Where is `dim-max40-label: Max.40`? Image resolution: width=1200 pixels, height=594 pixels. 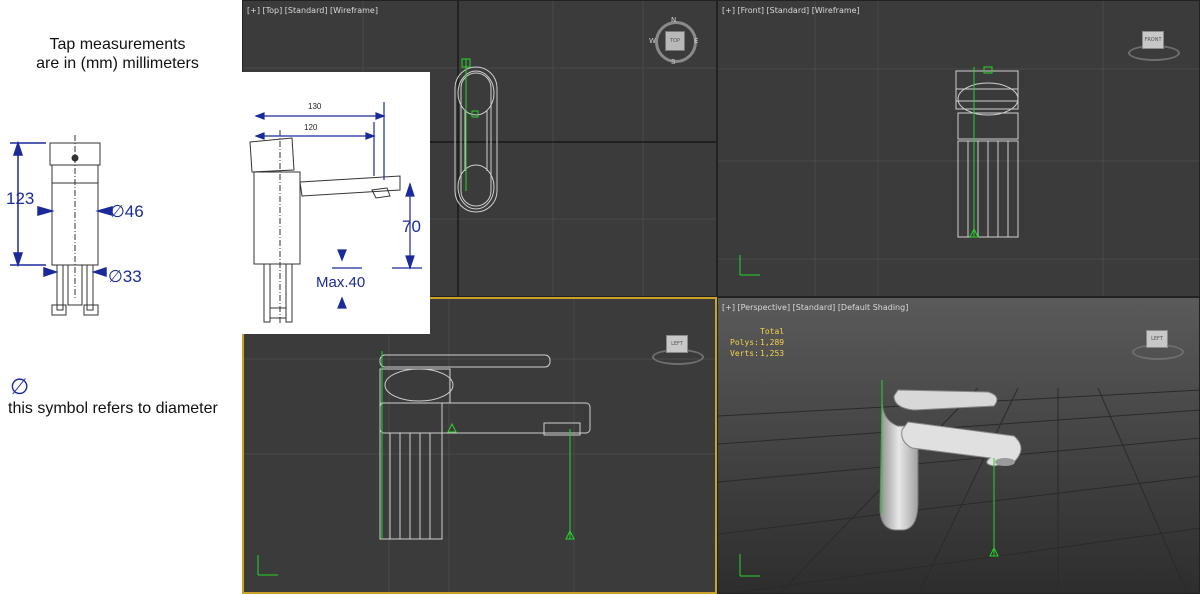 dim-max40-label: Max.40 is located at coordinates (341, 282).